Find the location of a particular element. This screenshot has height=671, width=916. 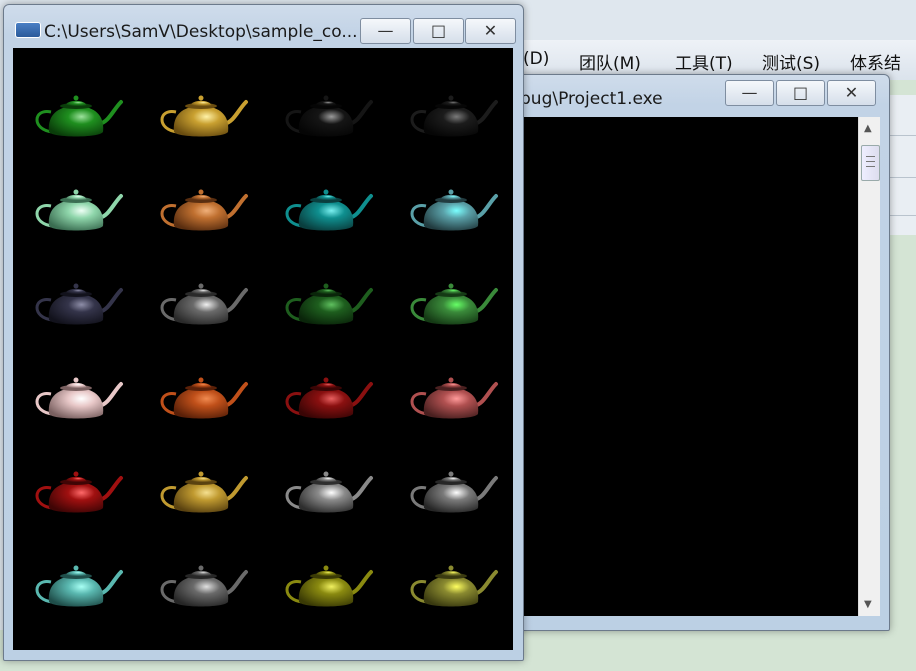

scrollbar-thumb is located at coordinates (870, 163).